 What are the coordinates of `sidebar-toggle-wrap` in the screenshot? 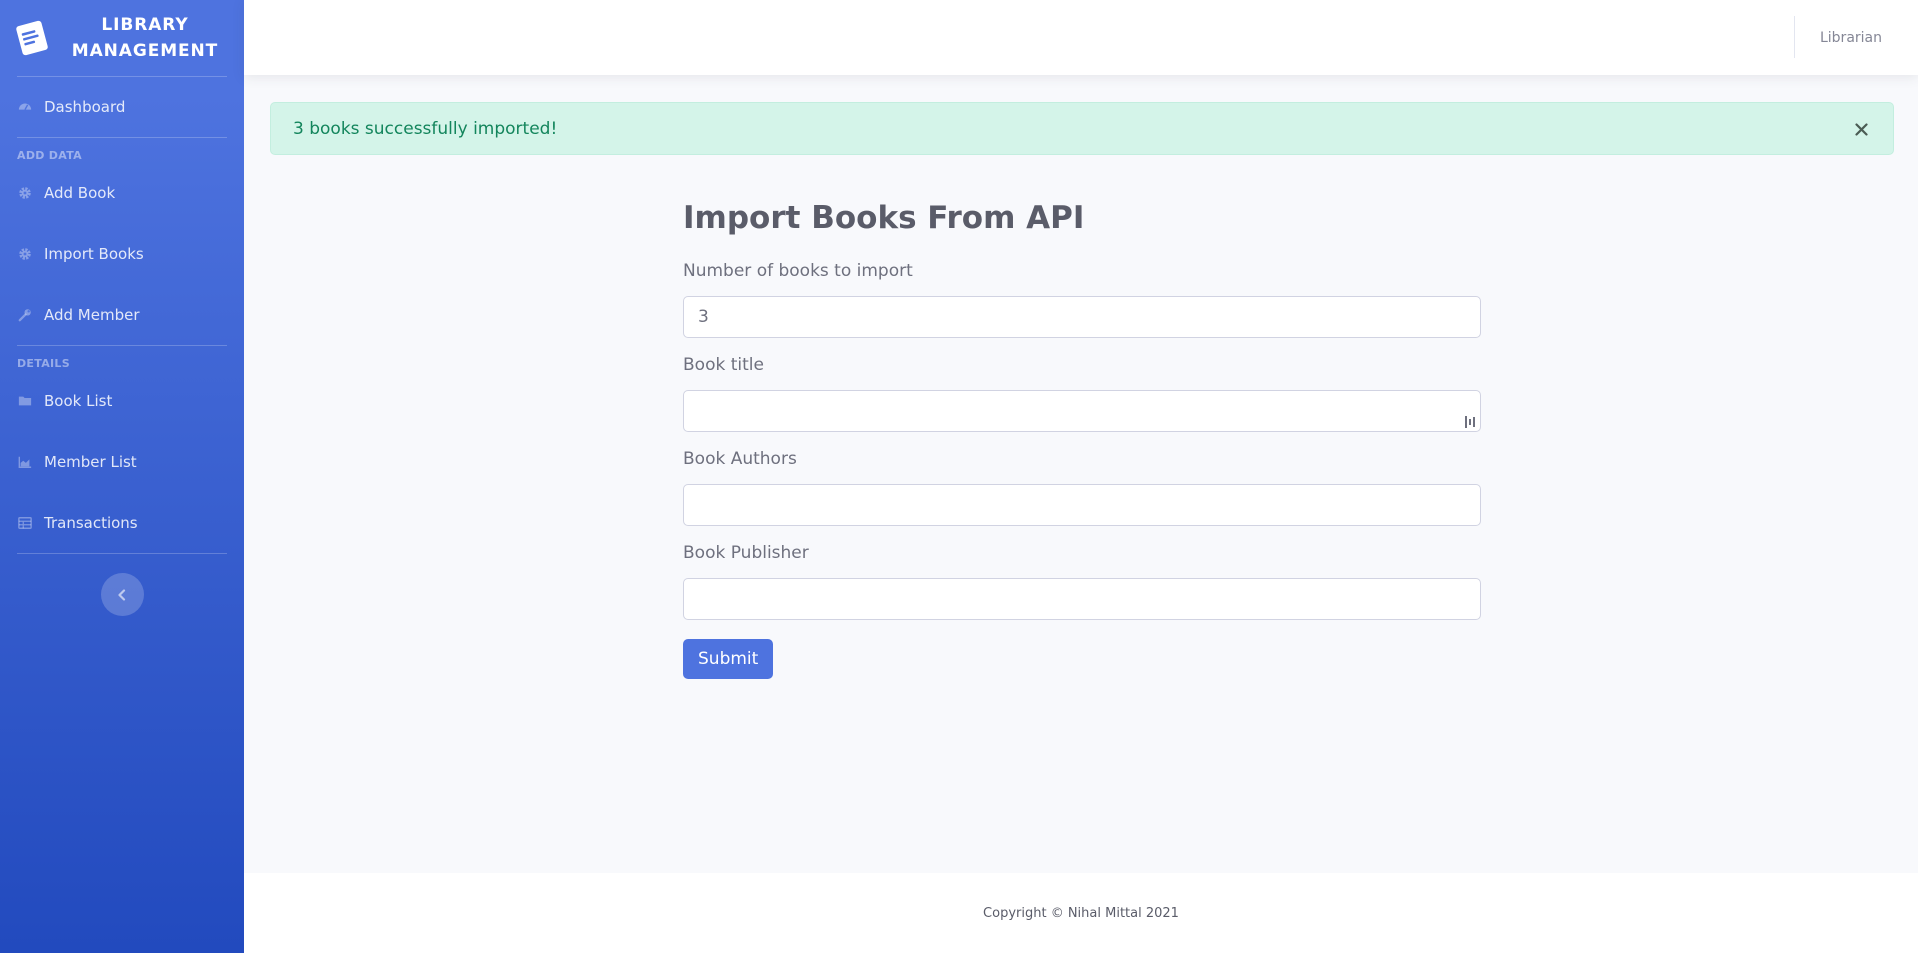 It's located at (122, 585).